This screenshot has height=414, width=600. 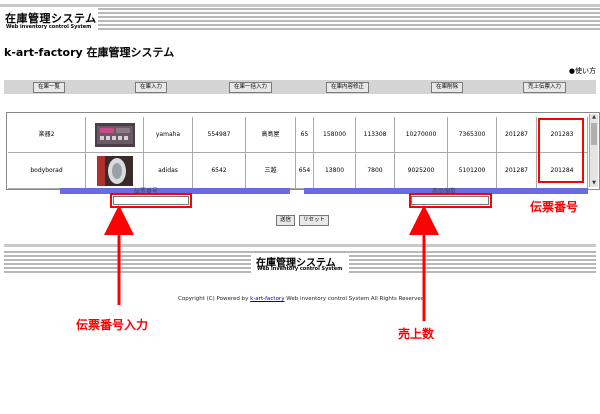 What do you see at coordinates (416, 334) in the screenshot?
I see `annotation-sales-qty: 売上数` at bounding box center [416, 334].